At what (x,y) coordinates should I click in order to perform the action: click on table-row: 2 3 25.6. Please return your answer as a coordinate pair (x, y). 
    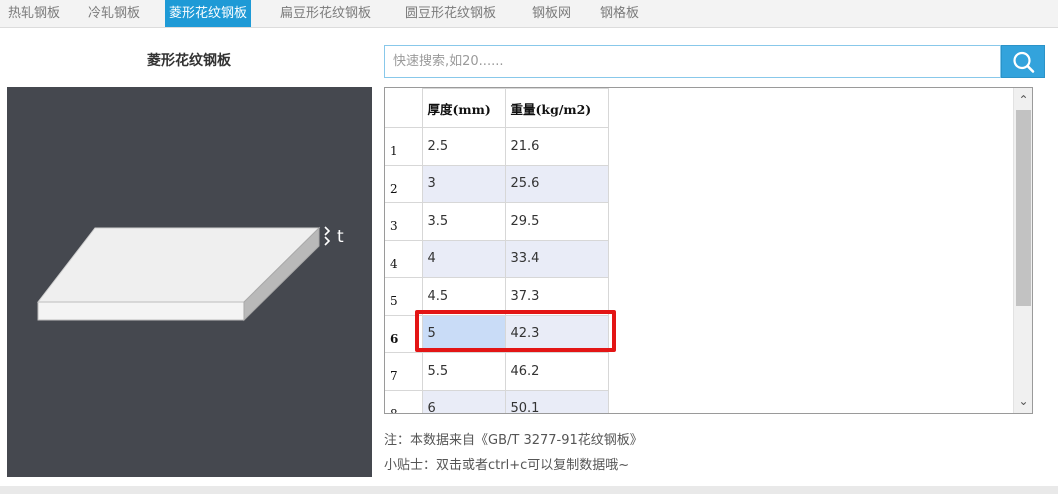
    Looking at the image, I should click on (497, 183).